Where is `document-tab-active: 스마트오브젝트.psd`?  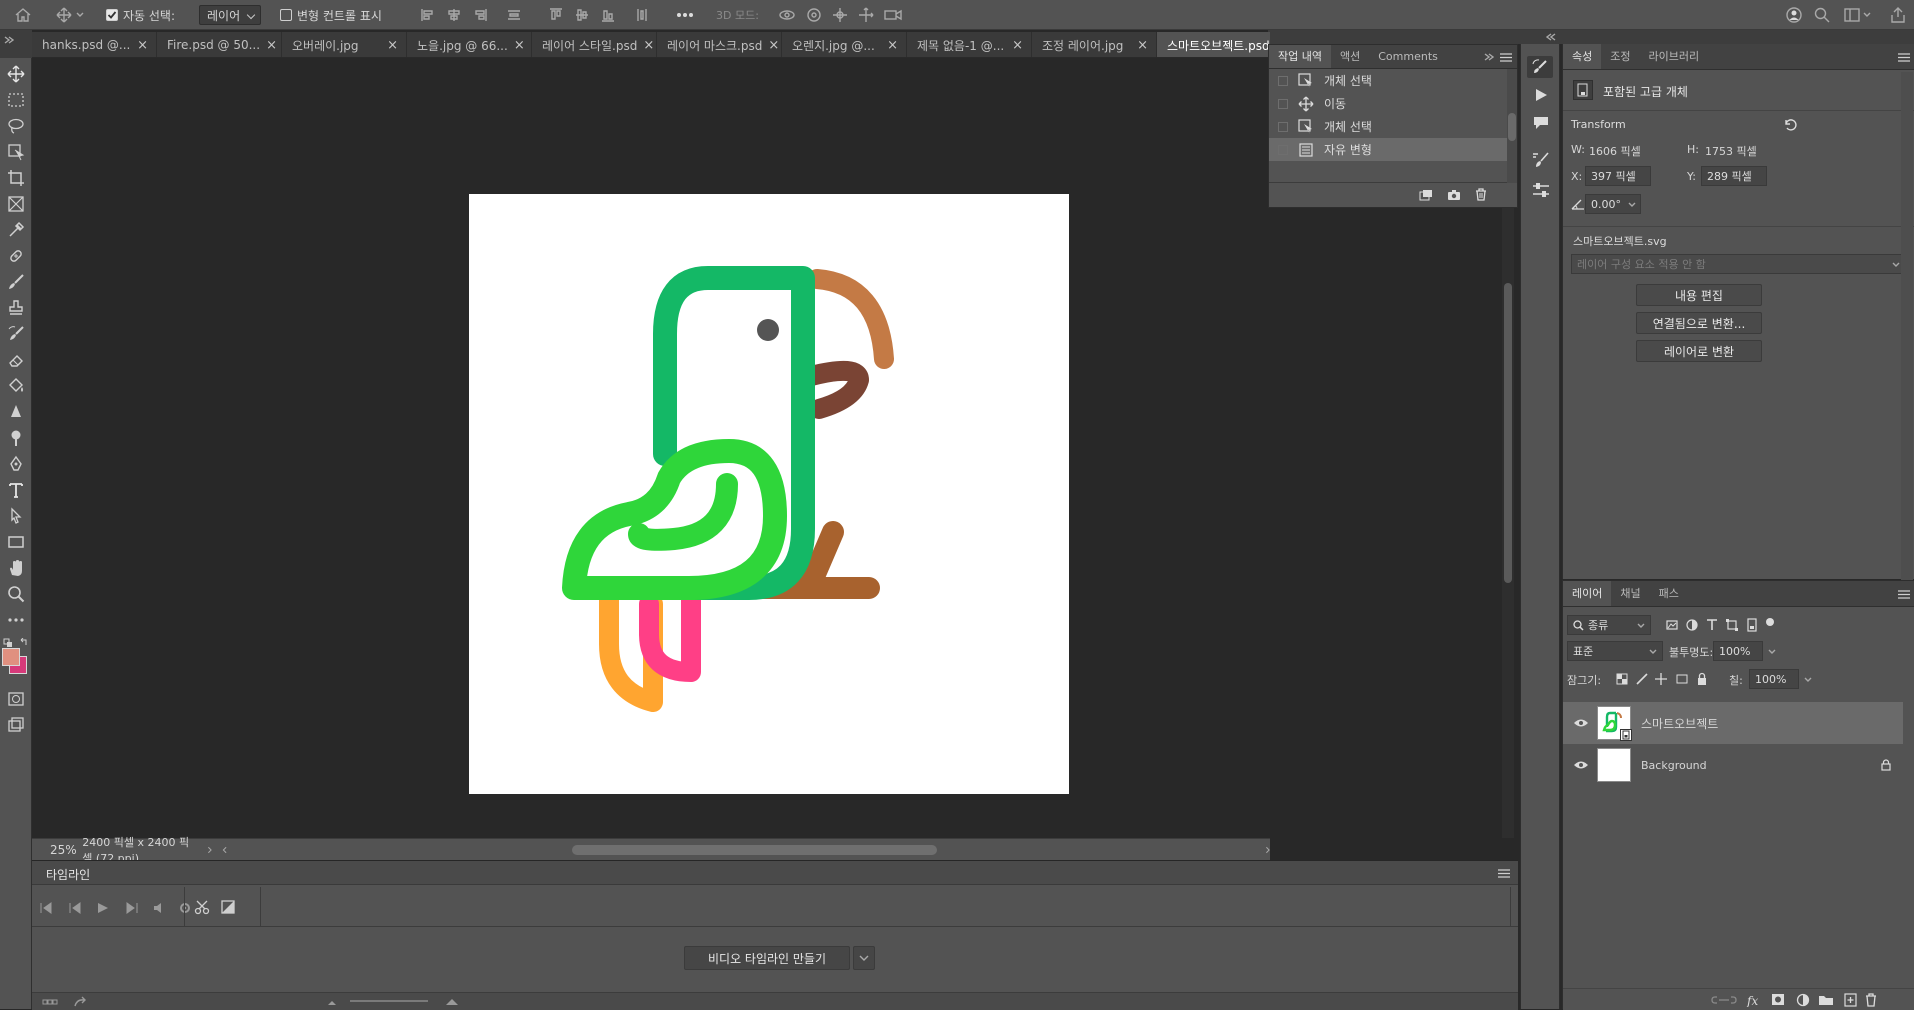 document-tab-active: 스마트오브젝트.psd is located at coordinates (1213, 44).